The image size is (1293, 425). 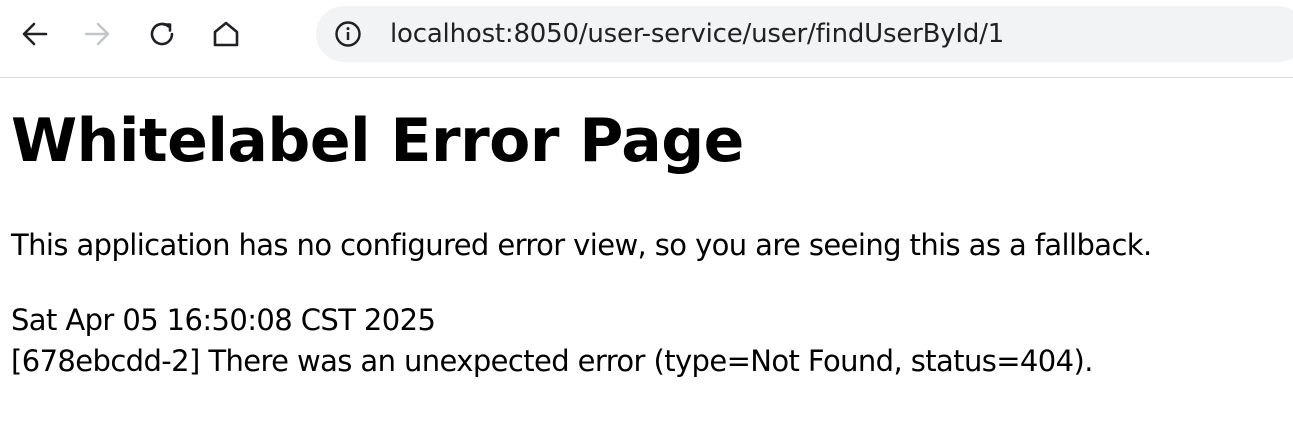 I want to click on home-icon, so click(x=226, y=34).